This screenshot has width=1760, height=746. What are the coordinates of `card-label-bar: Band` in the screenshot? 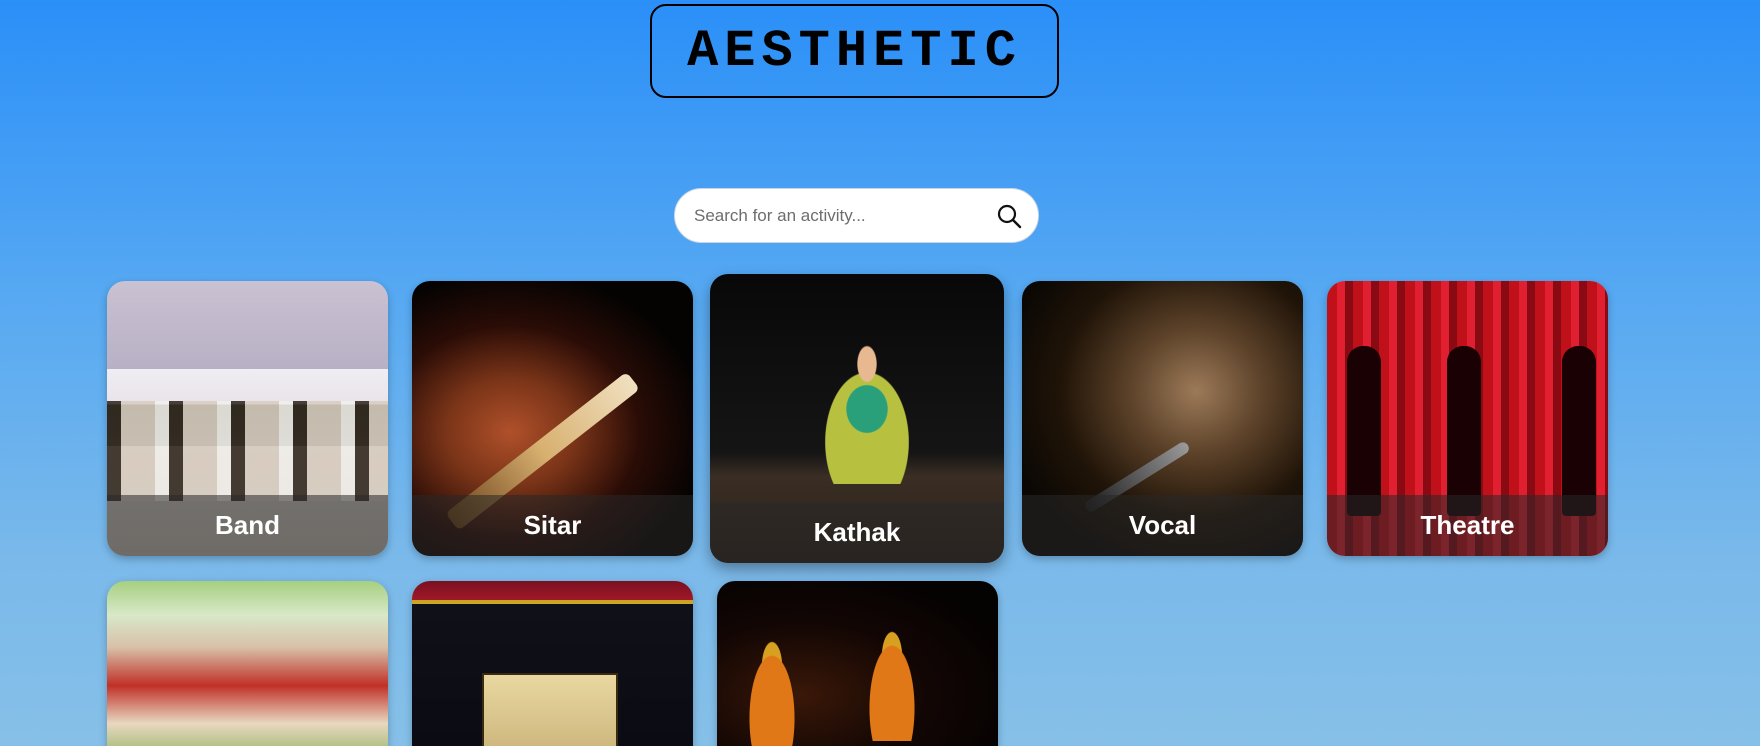 It's located at (247, 525).